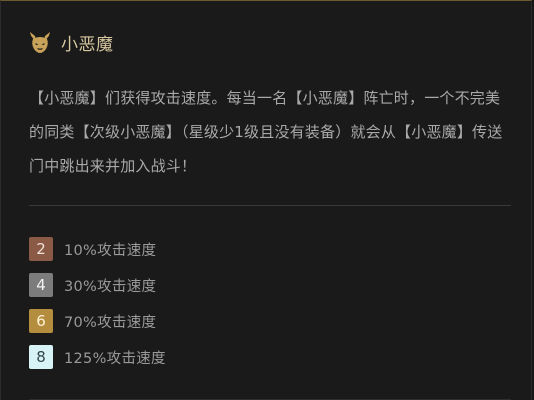 This screenshot has width=534, height=400. Describe the element at coordinates (87, 44) in the screenshot. I see `trait-title: 小恶魔` at that location.